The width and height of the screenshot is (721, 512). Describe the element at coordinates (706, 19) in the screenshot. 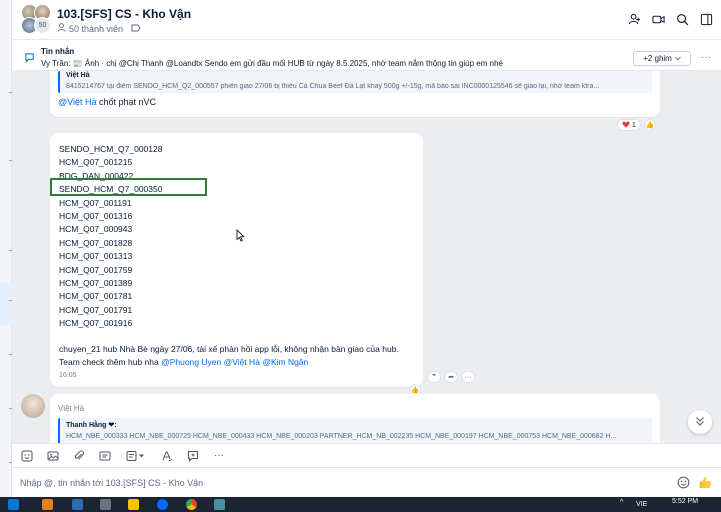

I see `sidebar-toggle-icon` at that location.